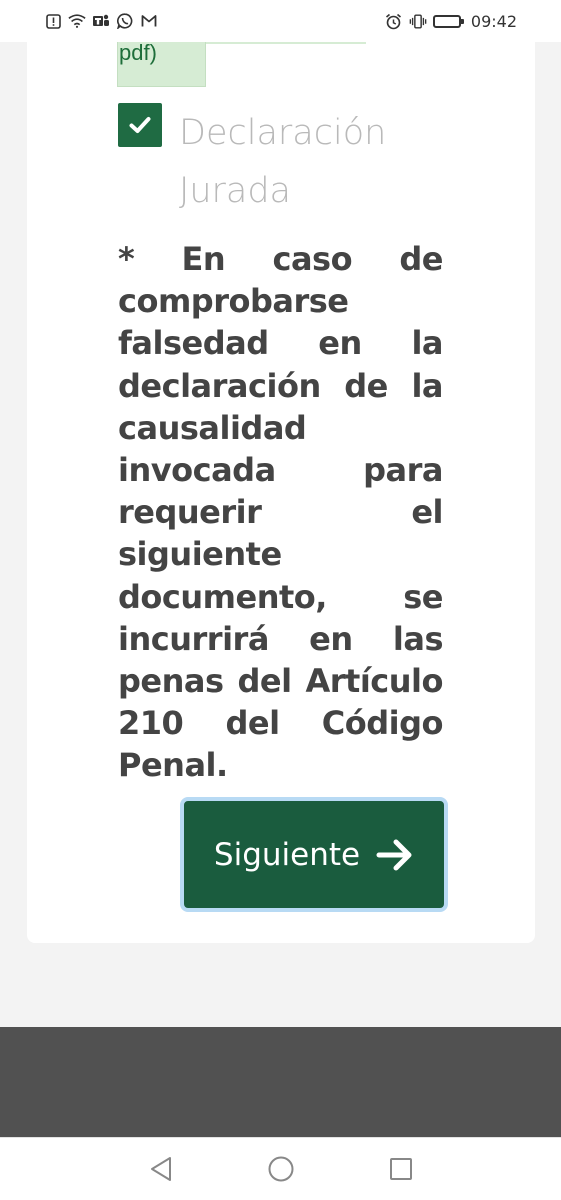 This screenshot has height=1200, width=561. What do you see at coordinates (280, 21) in the screenshot?
I see `status-bar: 09:42` at bounding box center [280, 21].